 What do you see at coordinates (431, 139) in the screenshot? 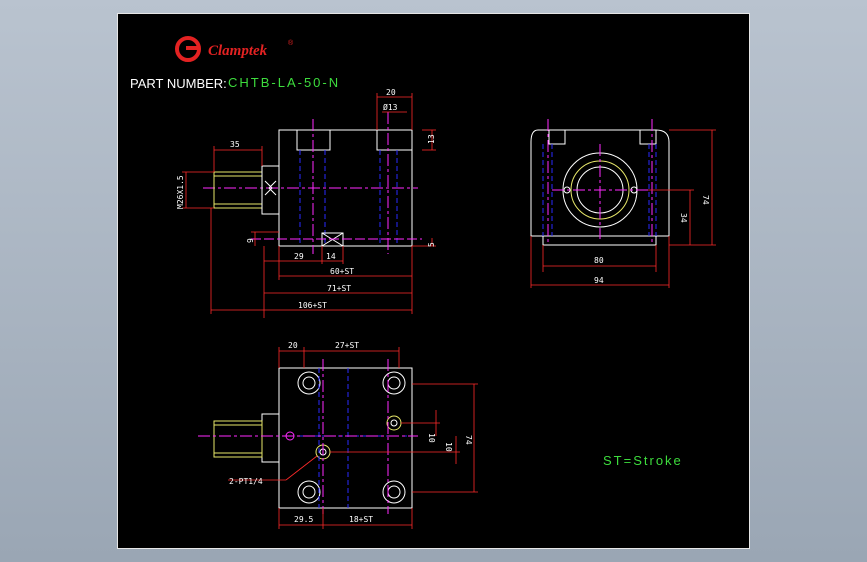
I see `svg-text: 13` at bounding box center [431, 139].